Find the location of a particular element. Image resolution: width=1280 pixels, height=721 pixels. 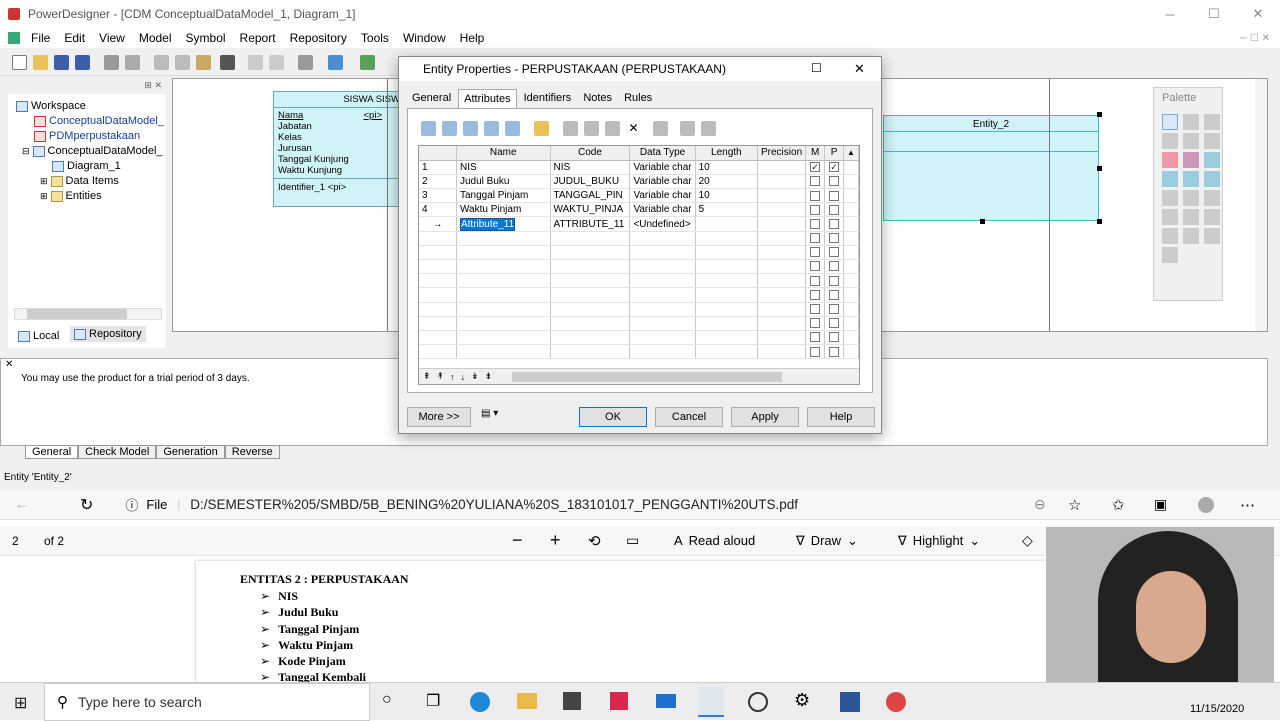

cell-length: 5 is located at coordinates (727, 210).